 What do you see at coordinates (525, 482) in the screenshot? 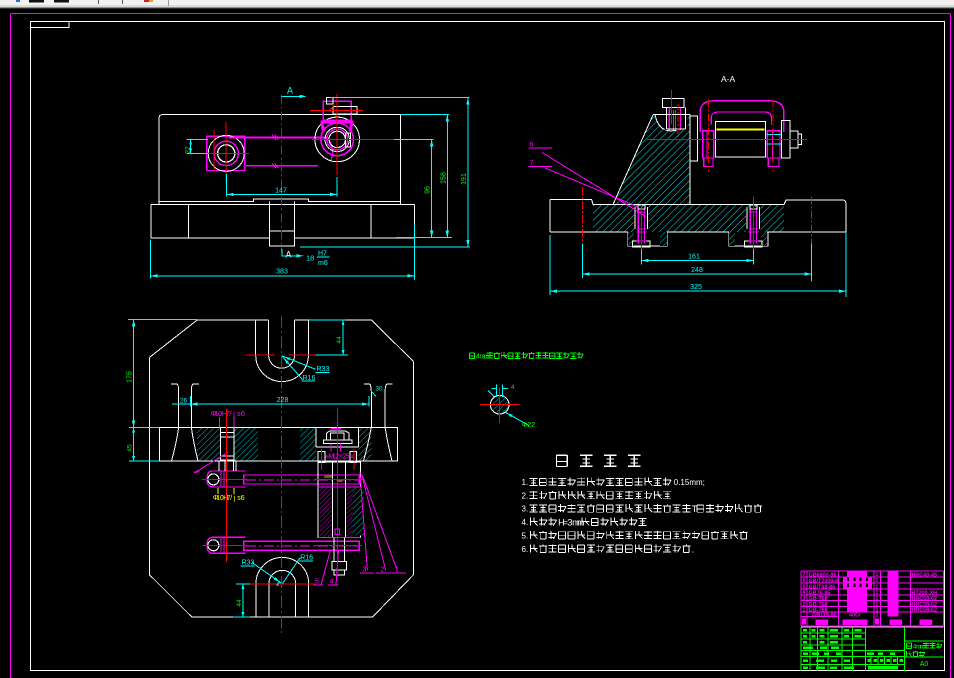
I see `svg-text: 1.` at bounding box center [525, 482].